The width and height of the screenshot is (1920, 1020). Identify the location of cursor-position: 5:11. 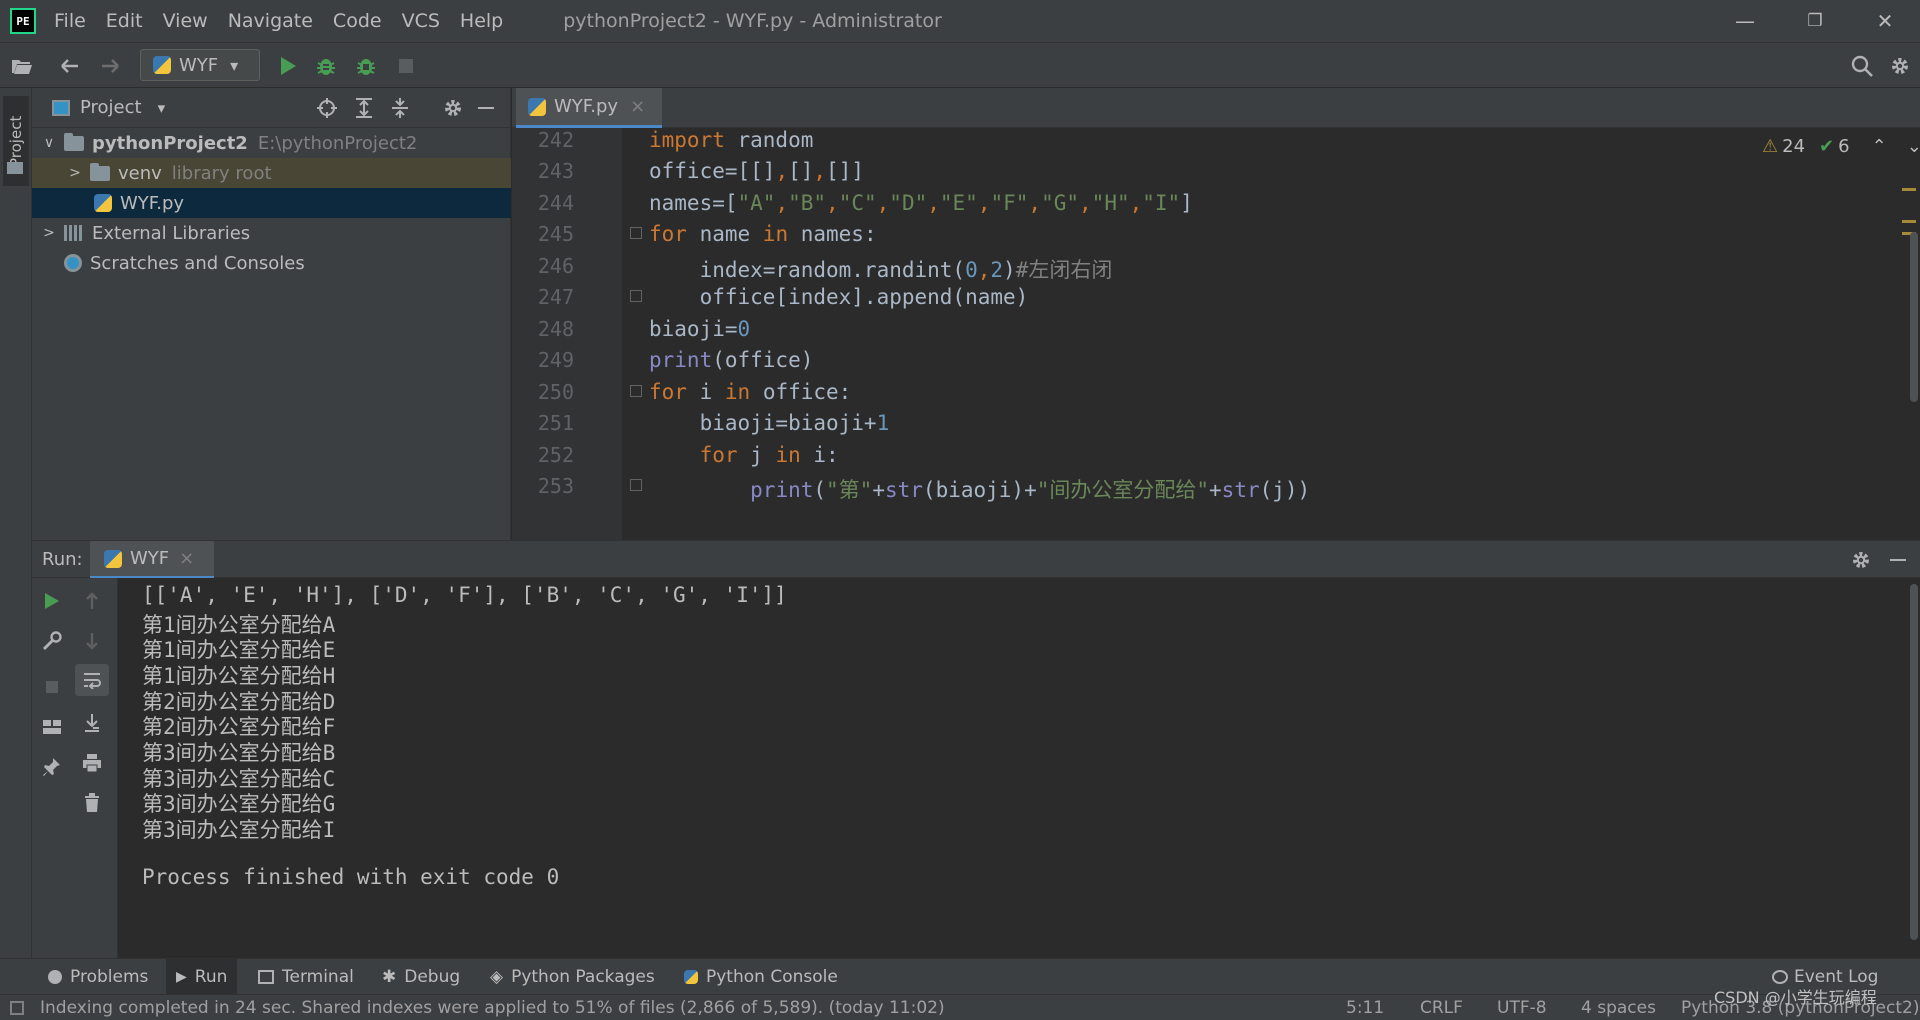
(1365, 1007).